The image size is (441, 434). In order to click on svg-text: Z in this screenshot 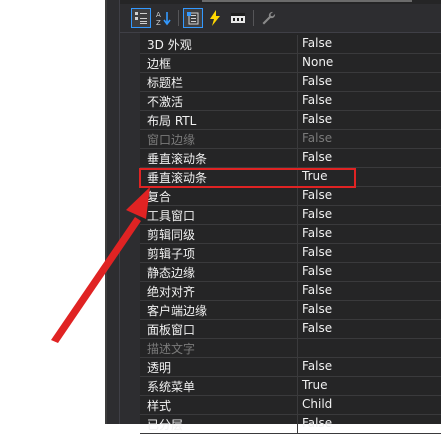, I will do `click(158, 22)`.